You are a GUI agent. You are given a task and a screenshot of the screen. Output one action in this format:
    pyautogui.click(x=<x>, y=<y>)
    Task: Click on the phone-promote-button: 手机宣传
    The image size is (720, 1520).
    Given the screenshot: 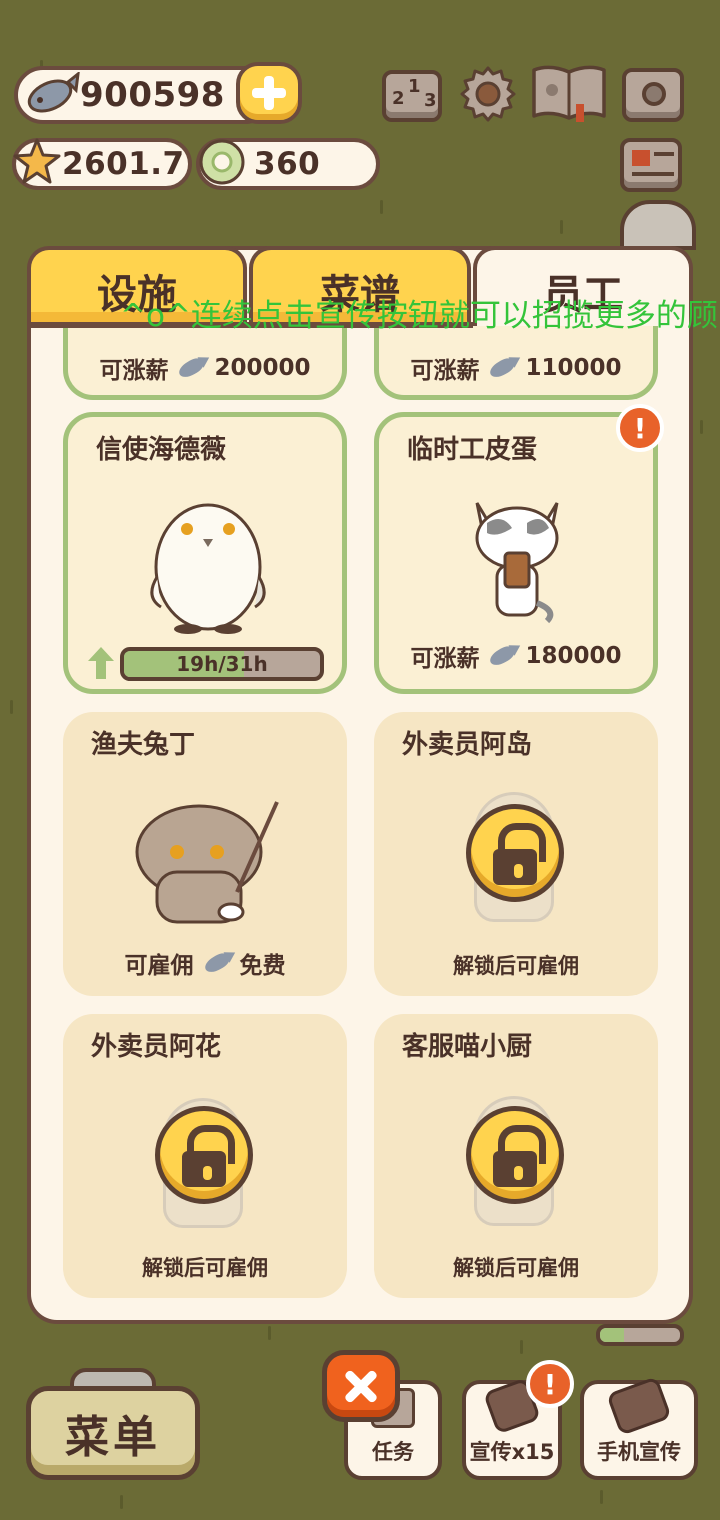 What is the action you would take?
    pyautogui.click(x=639, y=1428)
    